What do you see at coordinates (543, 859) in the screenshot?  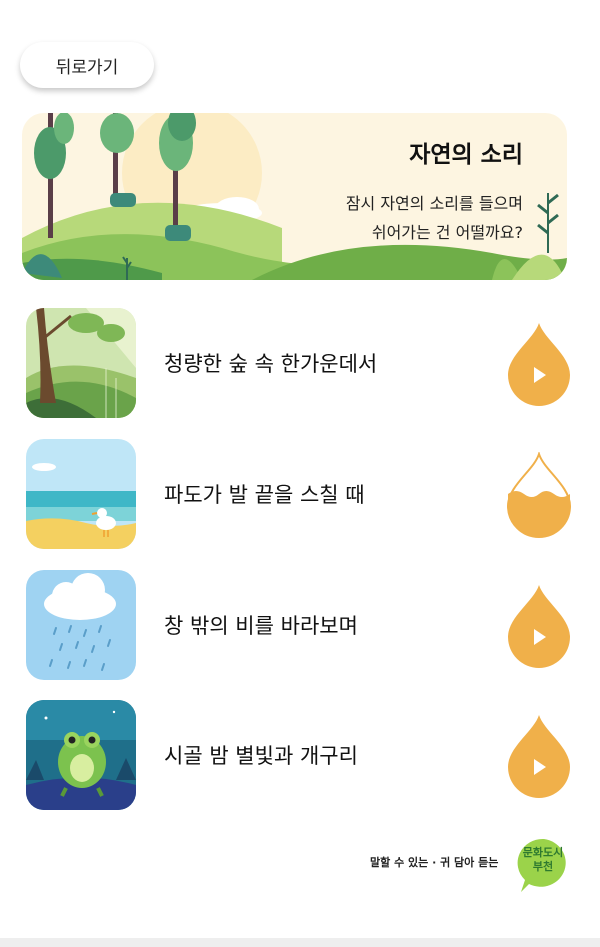 I see `badge-text: 문화도시 부천` at bounding box center [543, 859].